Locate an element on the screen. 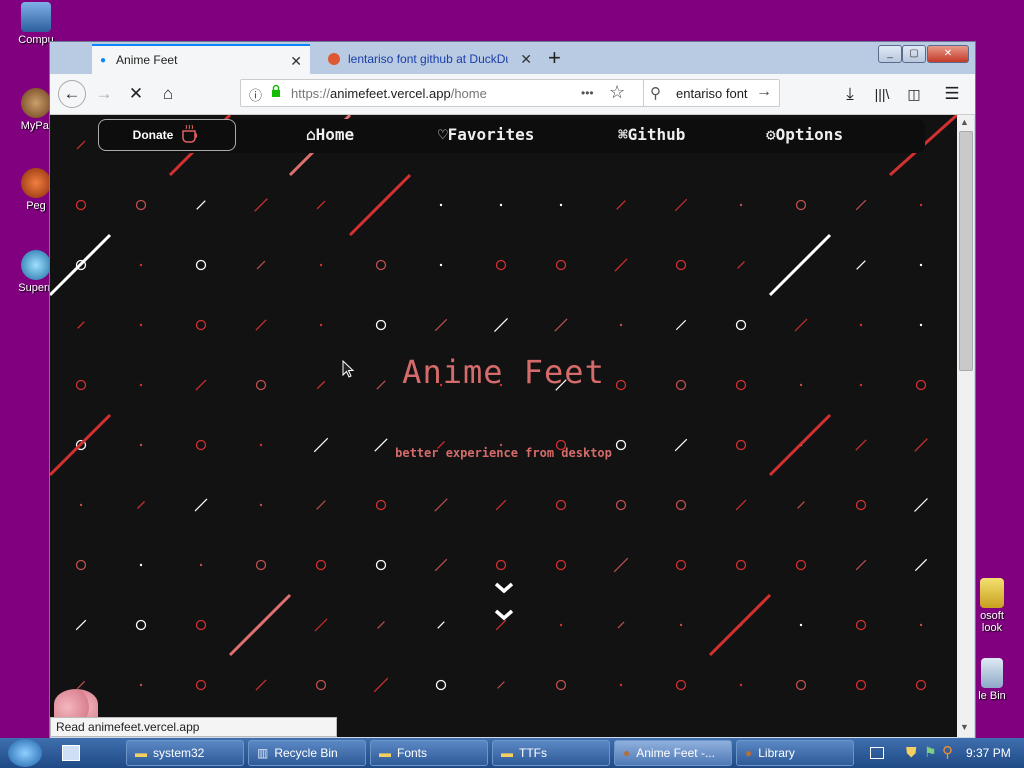 The image size is (1024, 768). nav-github: ⌘Github is located at coordinates (651, 134).